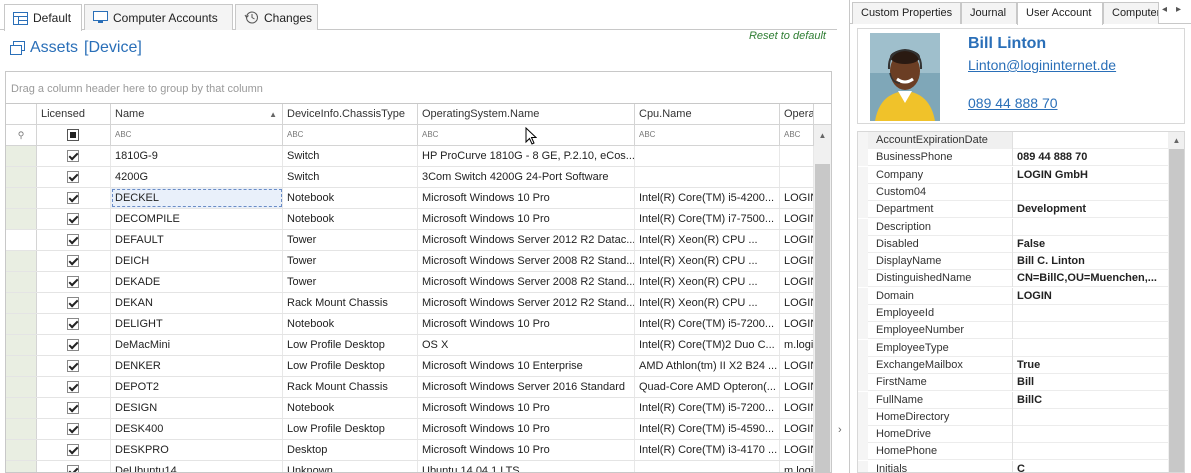  I want to click on tab-journal: Journal, so click(989, 13).